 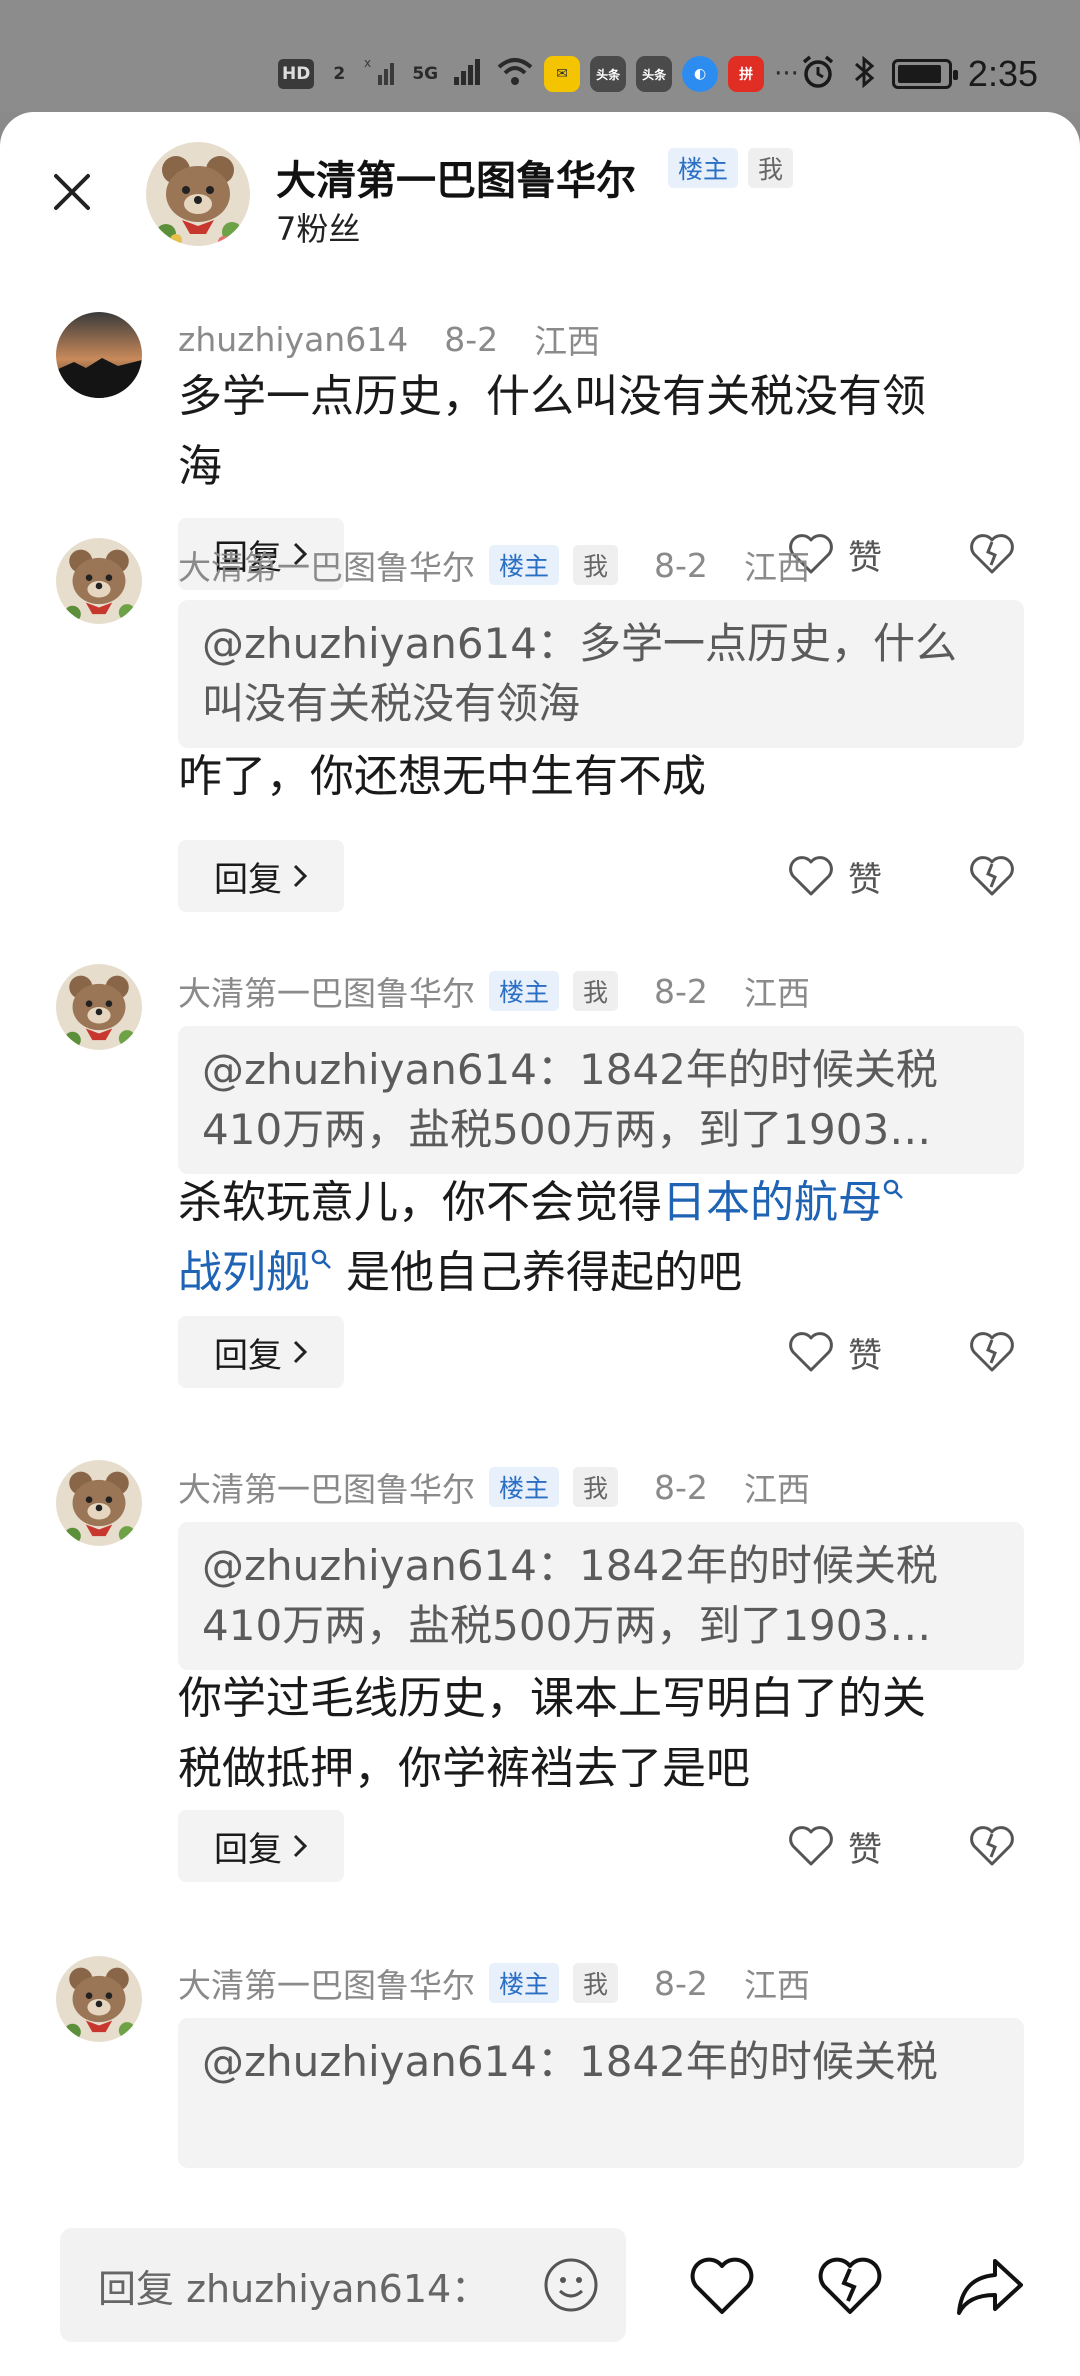 I want to click on owner-name: 大清第一巴图鲁华尔, so click(x=456, y=177).